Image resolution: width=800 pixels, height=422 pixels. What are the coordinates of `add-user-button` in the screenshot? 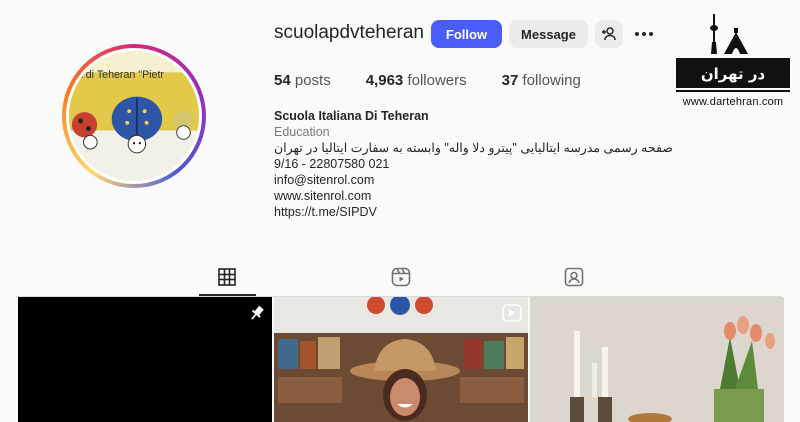 It's located at (609, 34).